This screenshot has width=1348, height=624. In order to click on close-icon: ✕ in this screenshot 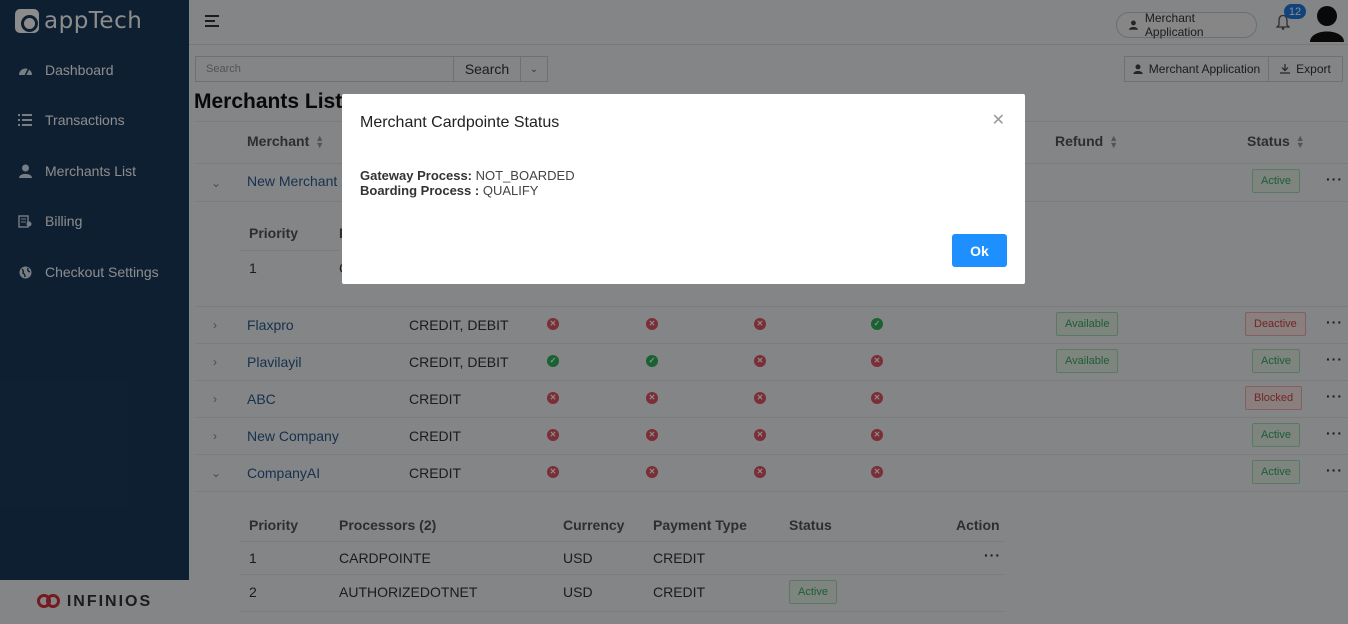, I will do `click(998, 120)`.